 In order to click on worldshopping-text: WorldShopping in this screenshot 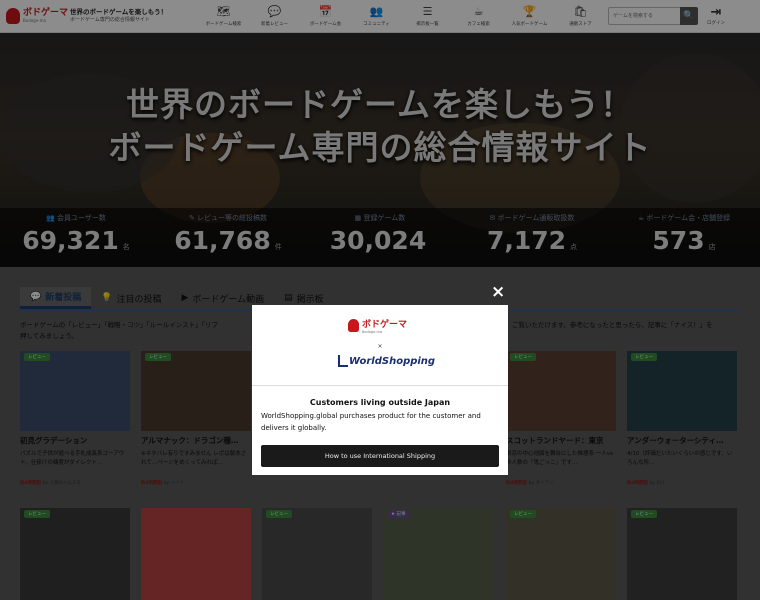, I will do `click(392, 361)`.